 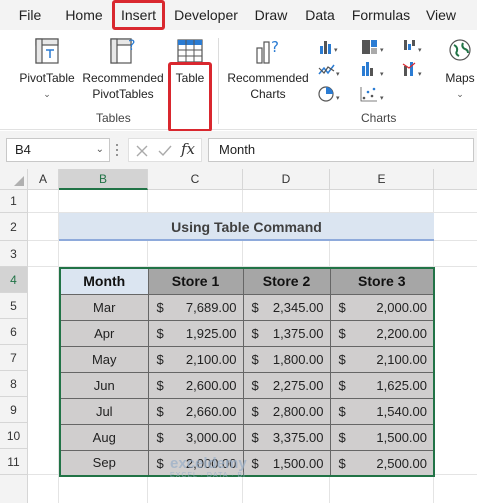 What do you see at coordinates (142, 151) in the screenshot?
I see `cancel-icon` at bounding box center [142, 151].